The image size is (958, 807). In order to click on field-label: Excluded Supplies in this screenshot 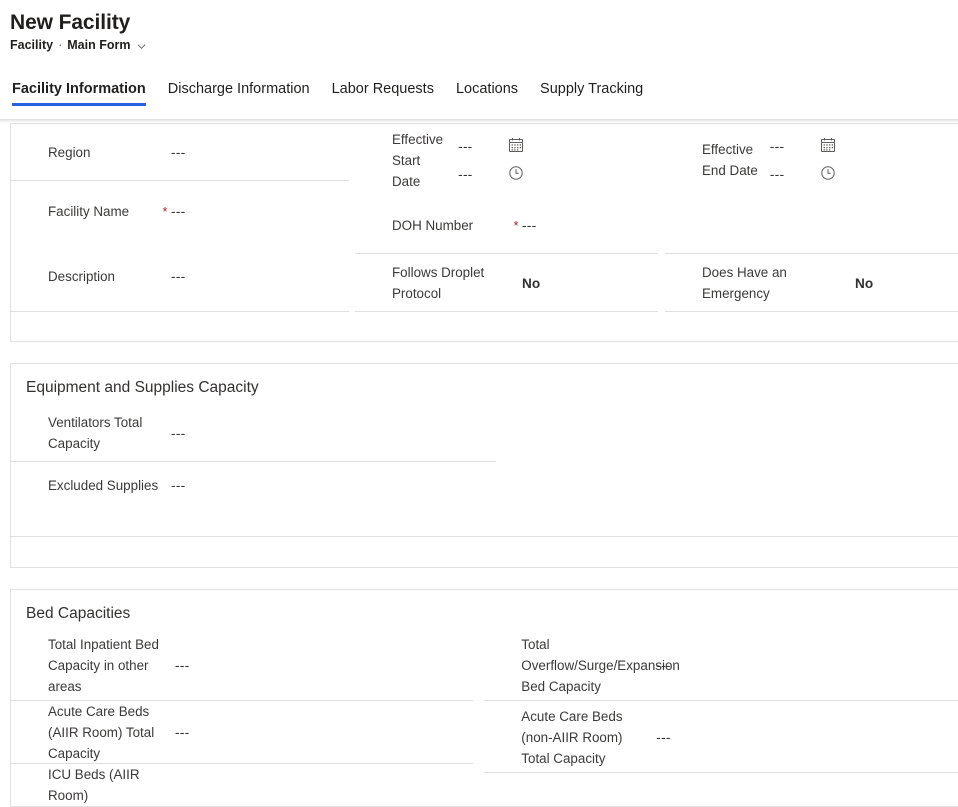, I will do `click(103, 485)`.